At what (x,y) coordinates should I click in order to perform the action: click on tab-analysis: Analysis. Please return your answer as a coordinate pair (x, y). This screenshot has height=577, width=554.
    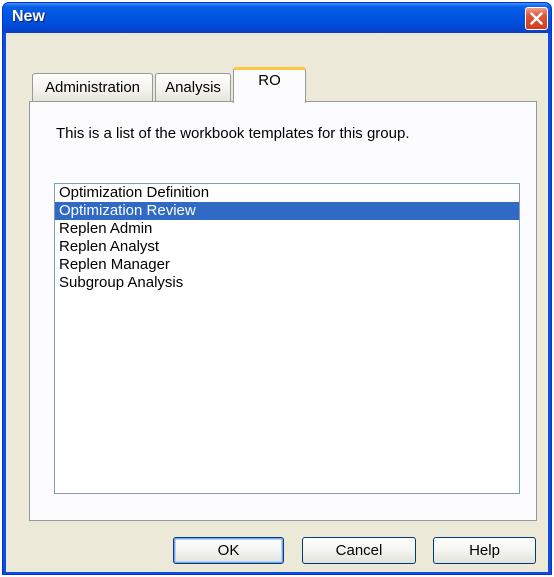
    Looking at the image, I should click on (193, 87).